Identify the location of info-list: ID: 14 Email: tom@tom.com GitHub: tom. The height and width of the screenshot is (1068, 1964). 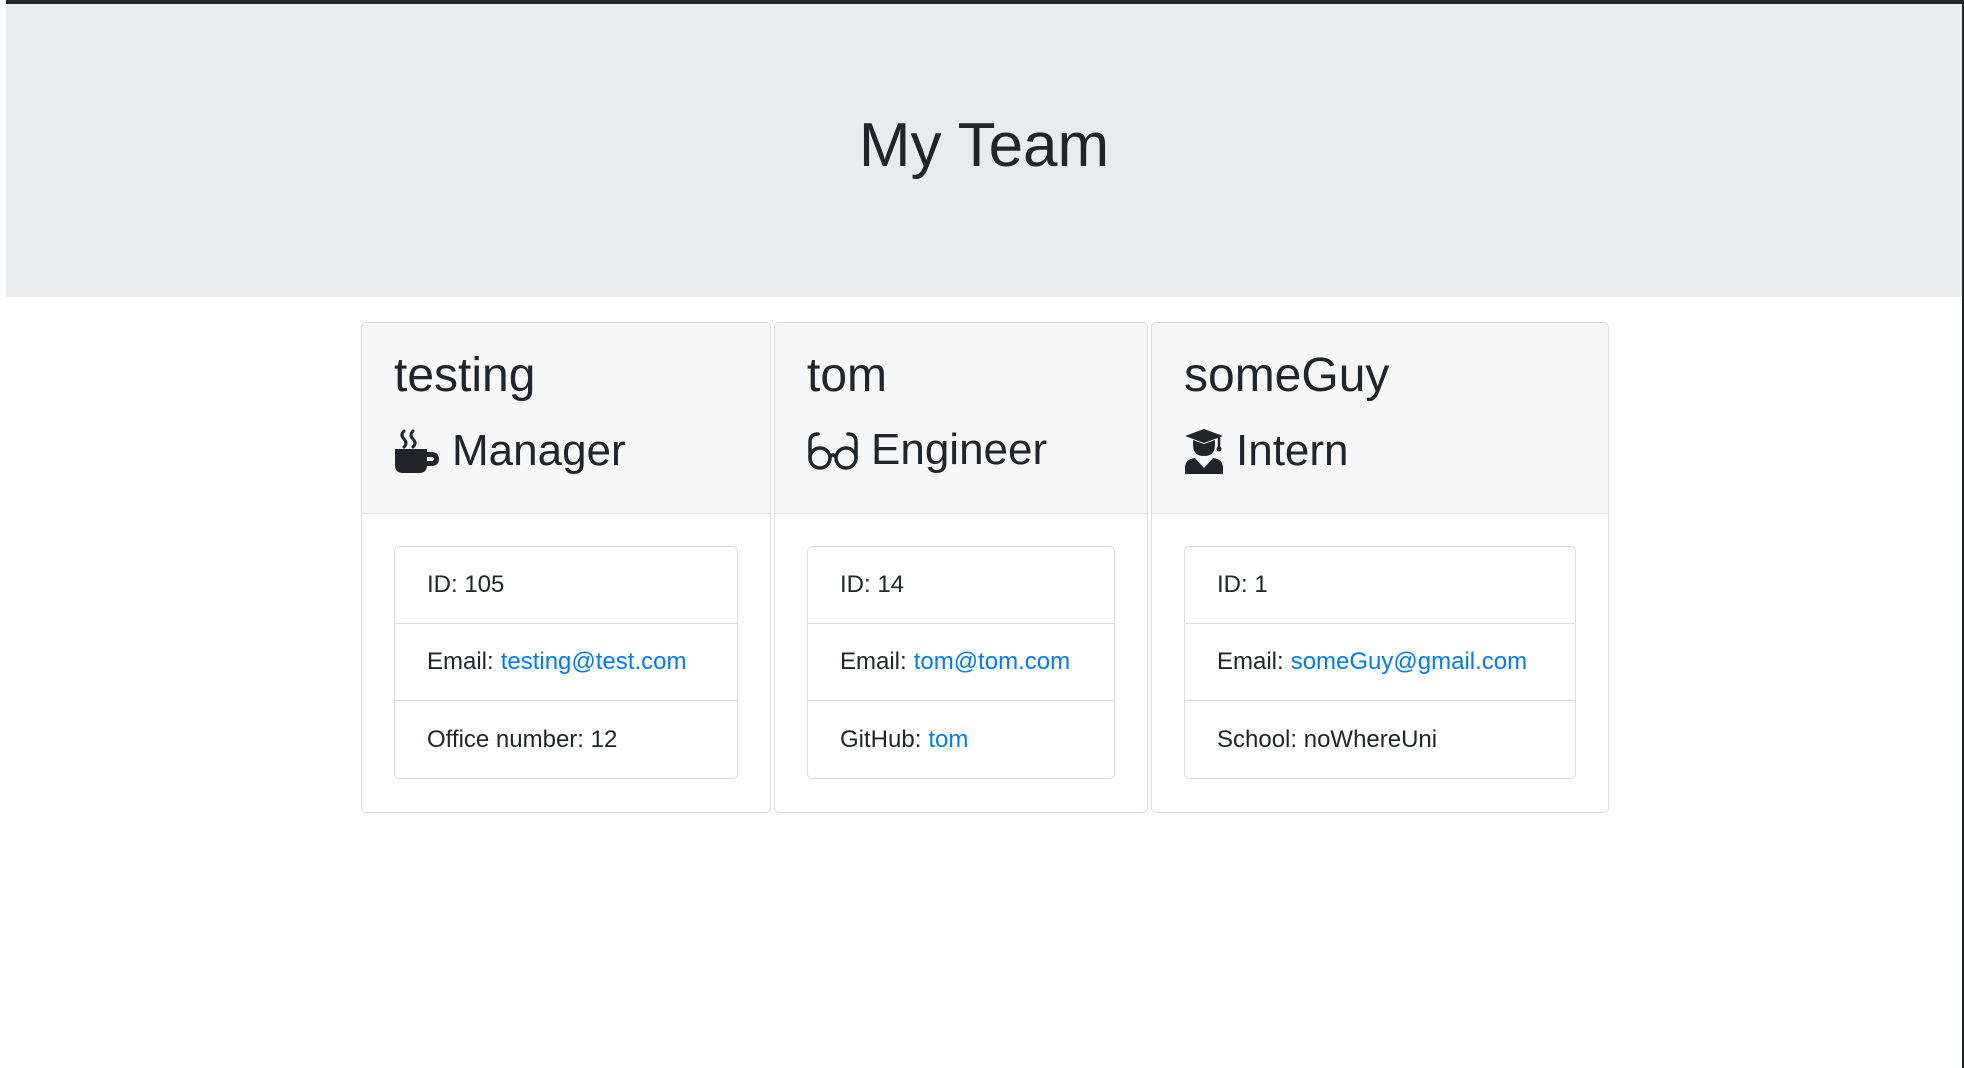
(961, 662).